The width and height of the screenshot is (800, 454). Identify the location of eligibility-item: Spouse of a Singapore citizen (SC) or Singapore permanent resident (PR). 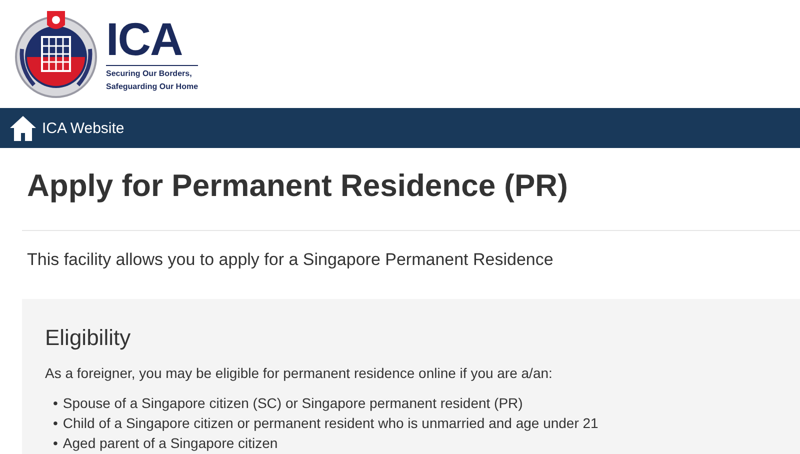
(292, 403).